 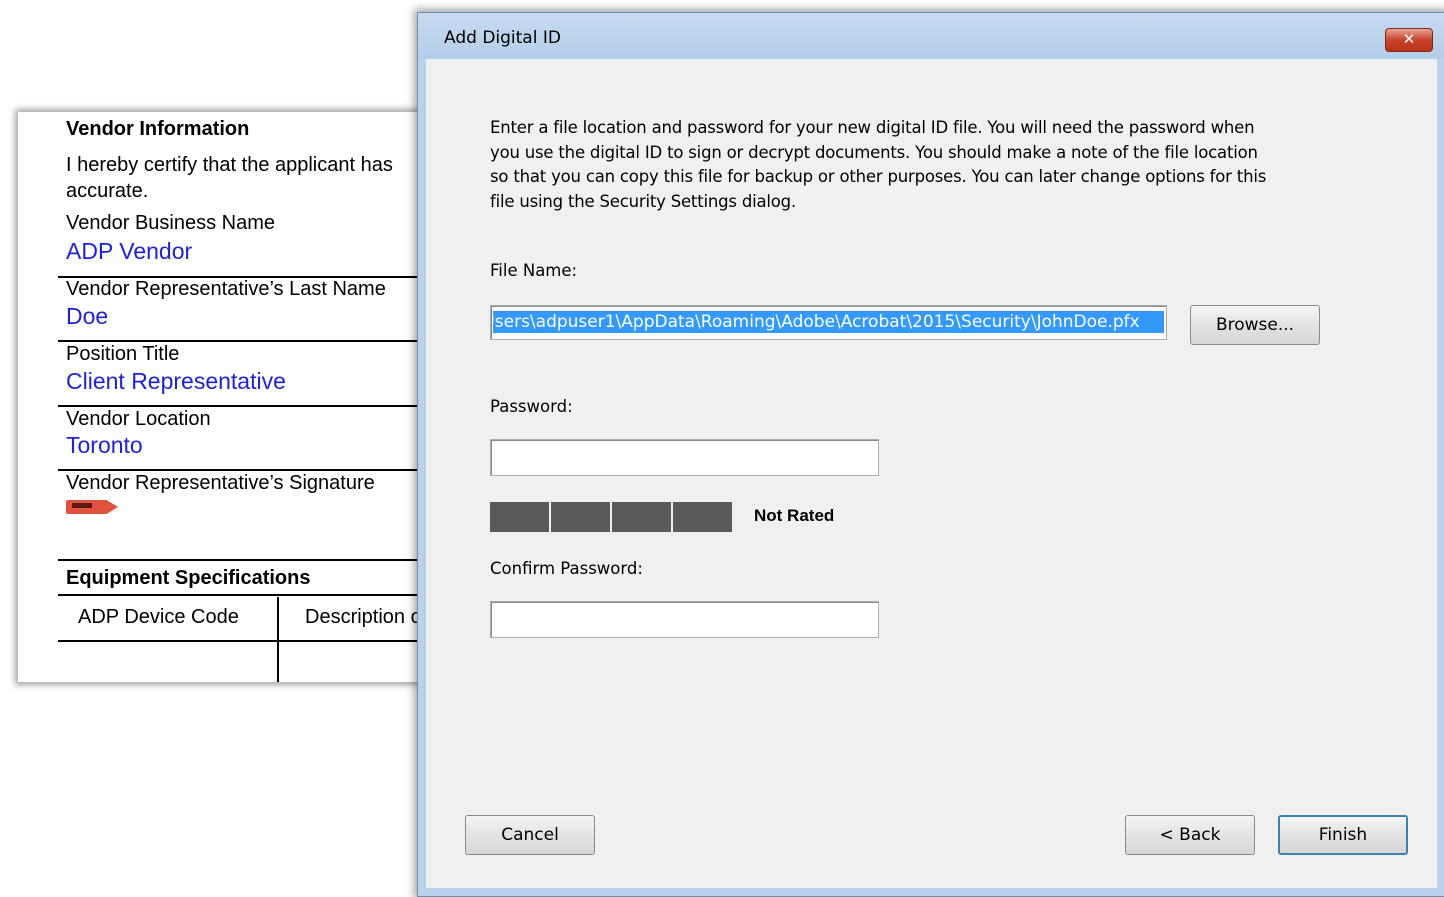 I want to click on finish-button: Finish, so click(x=1343, y=835).